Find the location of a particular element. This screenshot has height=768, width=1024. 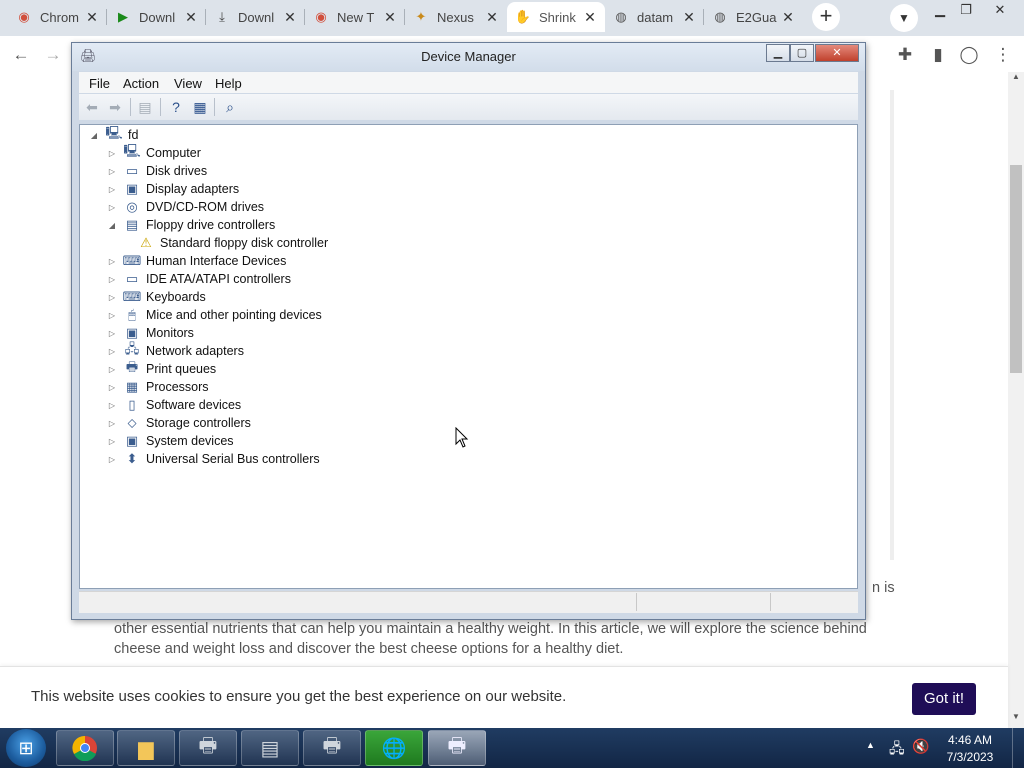

show-desktop-button is located at coordinates (1018, 748).